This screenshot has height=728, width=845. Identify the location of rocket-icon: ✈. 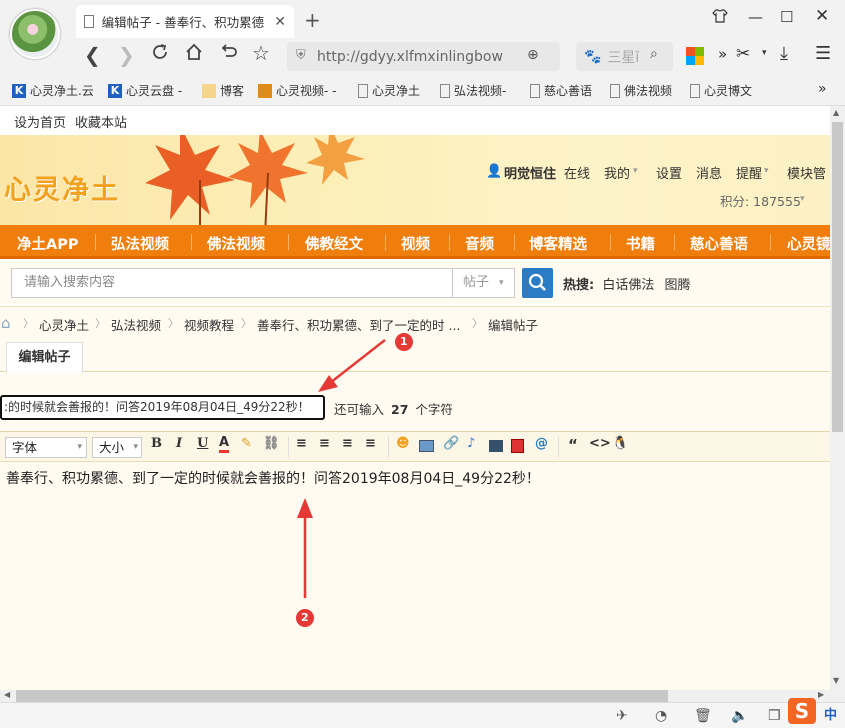
(622, 716).